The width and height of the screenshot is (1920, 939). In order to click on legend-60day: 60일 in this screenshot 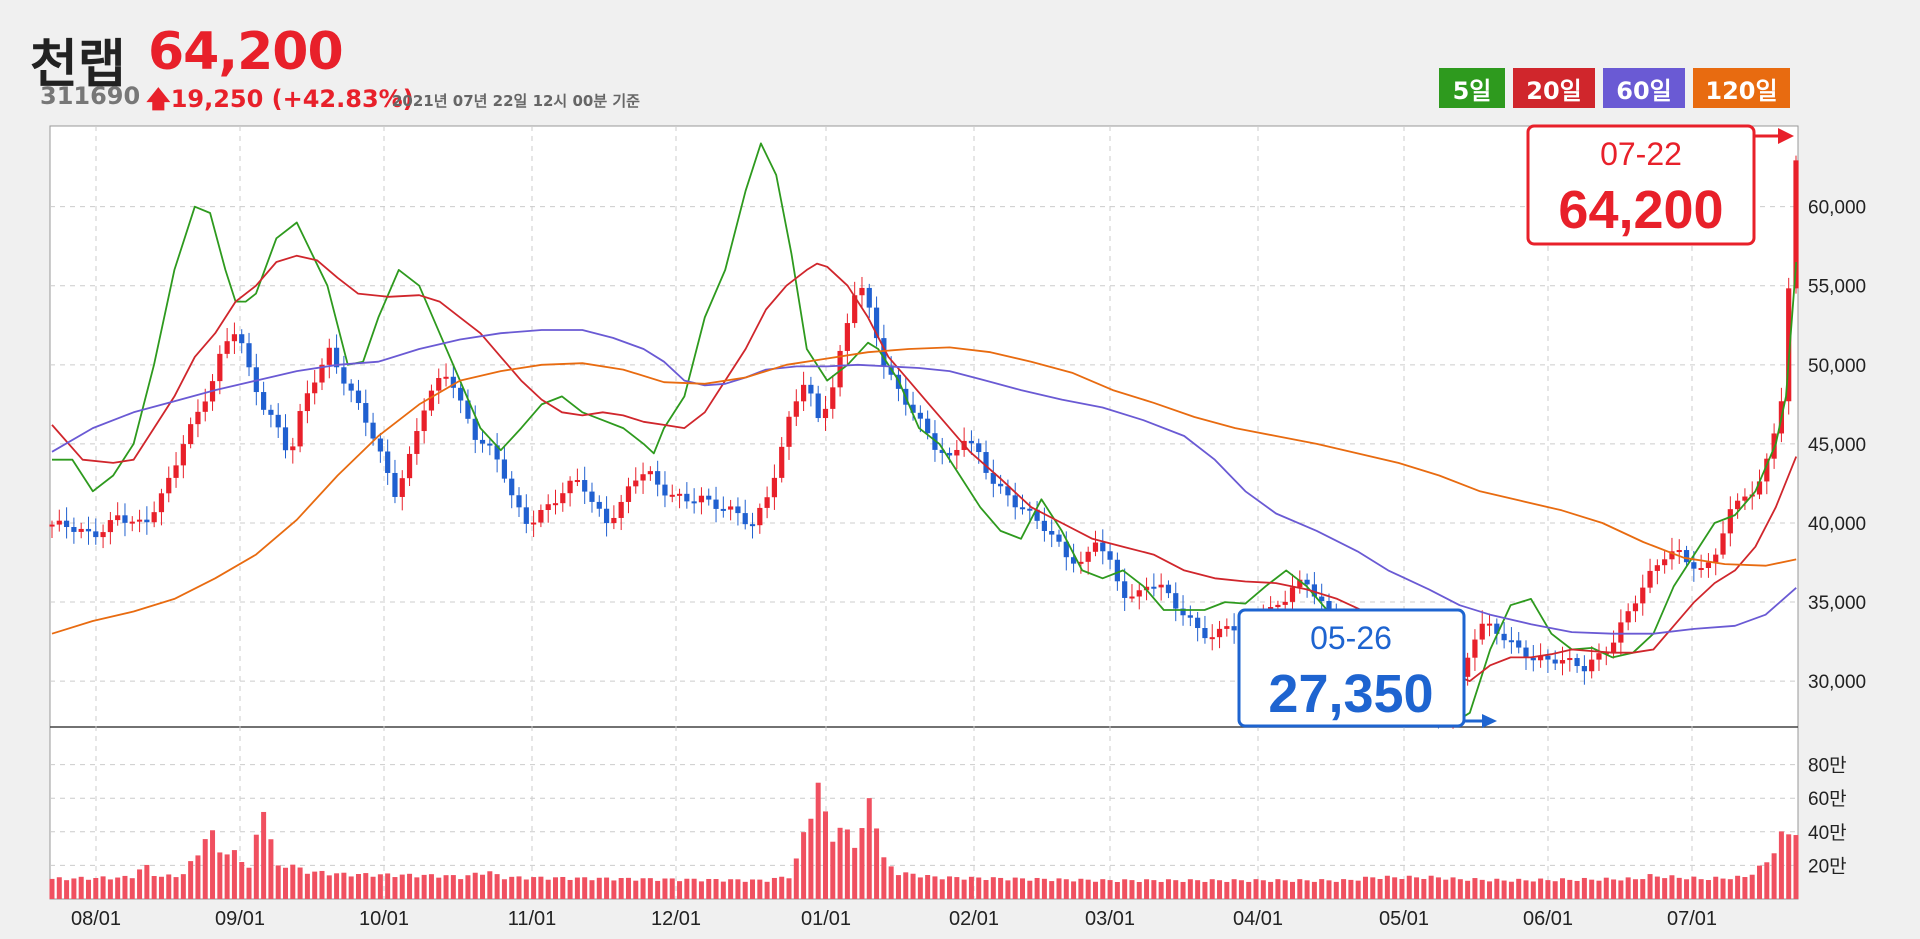, I will do `click(1644, 88)`.